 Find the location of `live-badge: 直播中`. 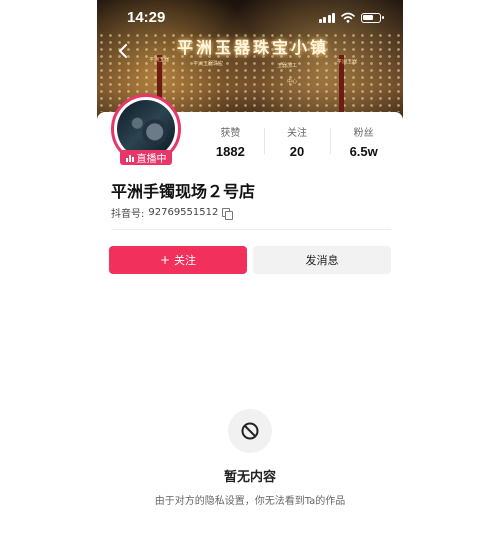

live-badge: 直播中 is located at coordinates (146, 157).